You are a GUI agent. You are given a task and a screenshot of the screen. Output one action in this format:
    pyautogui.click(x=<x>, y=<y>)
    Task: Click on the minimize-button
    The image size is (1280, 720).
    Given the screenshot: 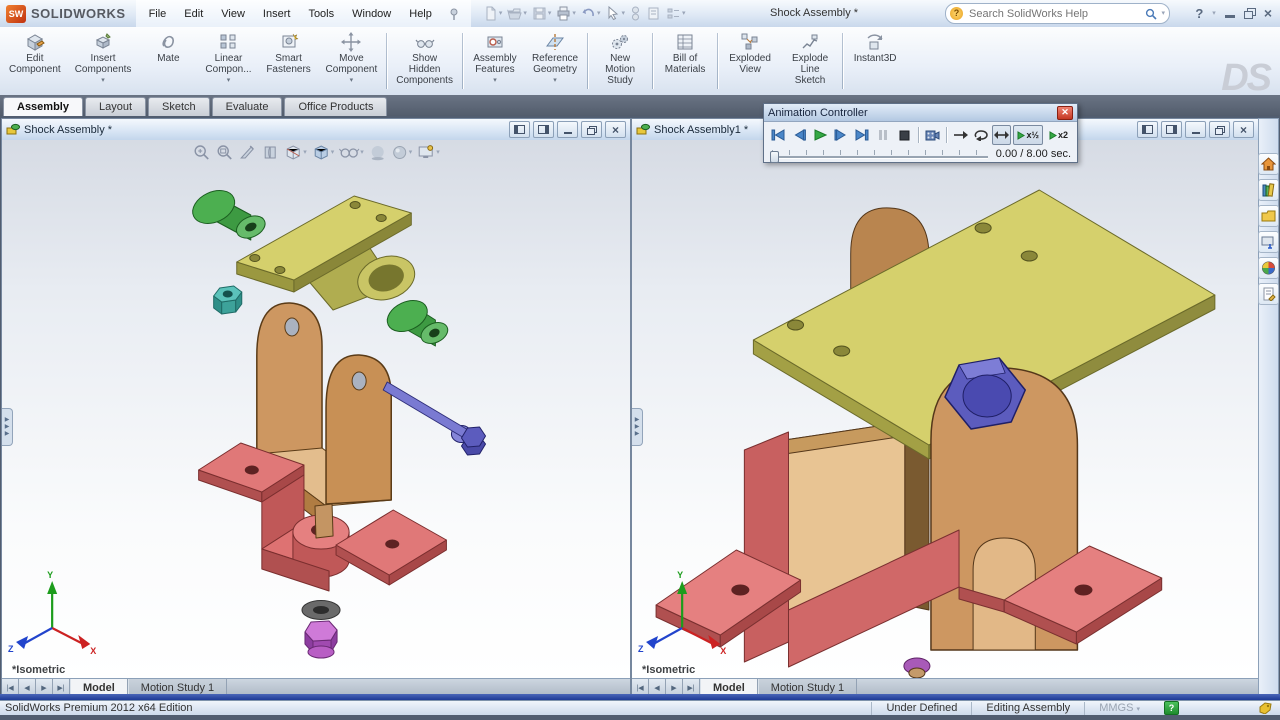 What is the action you would take?
    pyautogui.click(x=1229, y=16)
    